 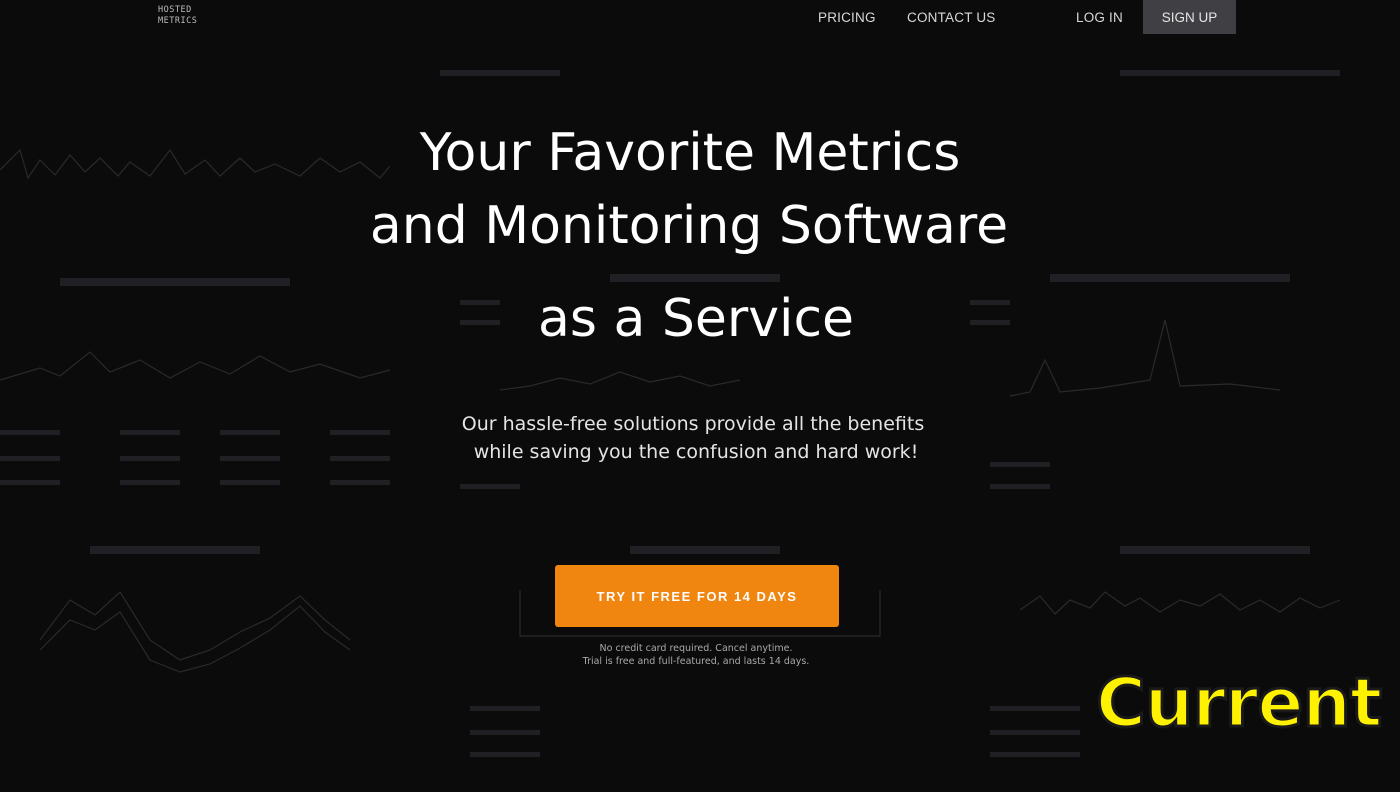 I want to click on hero-title-line-2: and Monitoring Software, so click(x=689, y=226).